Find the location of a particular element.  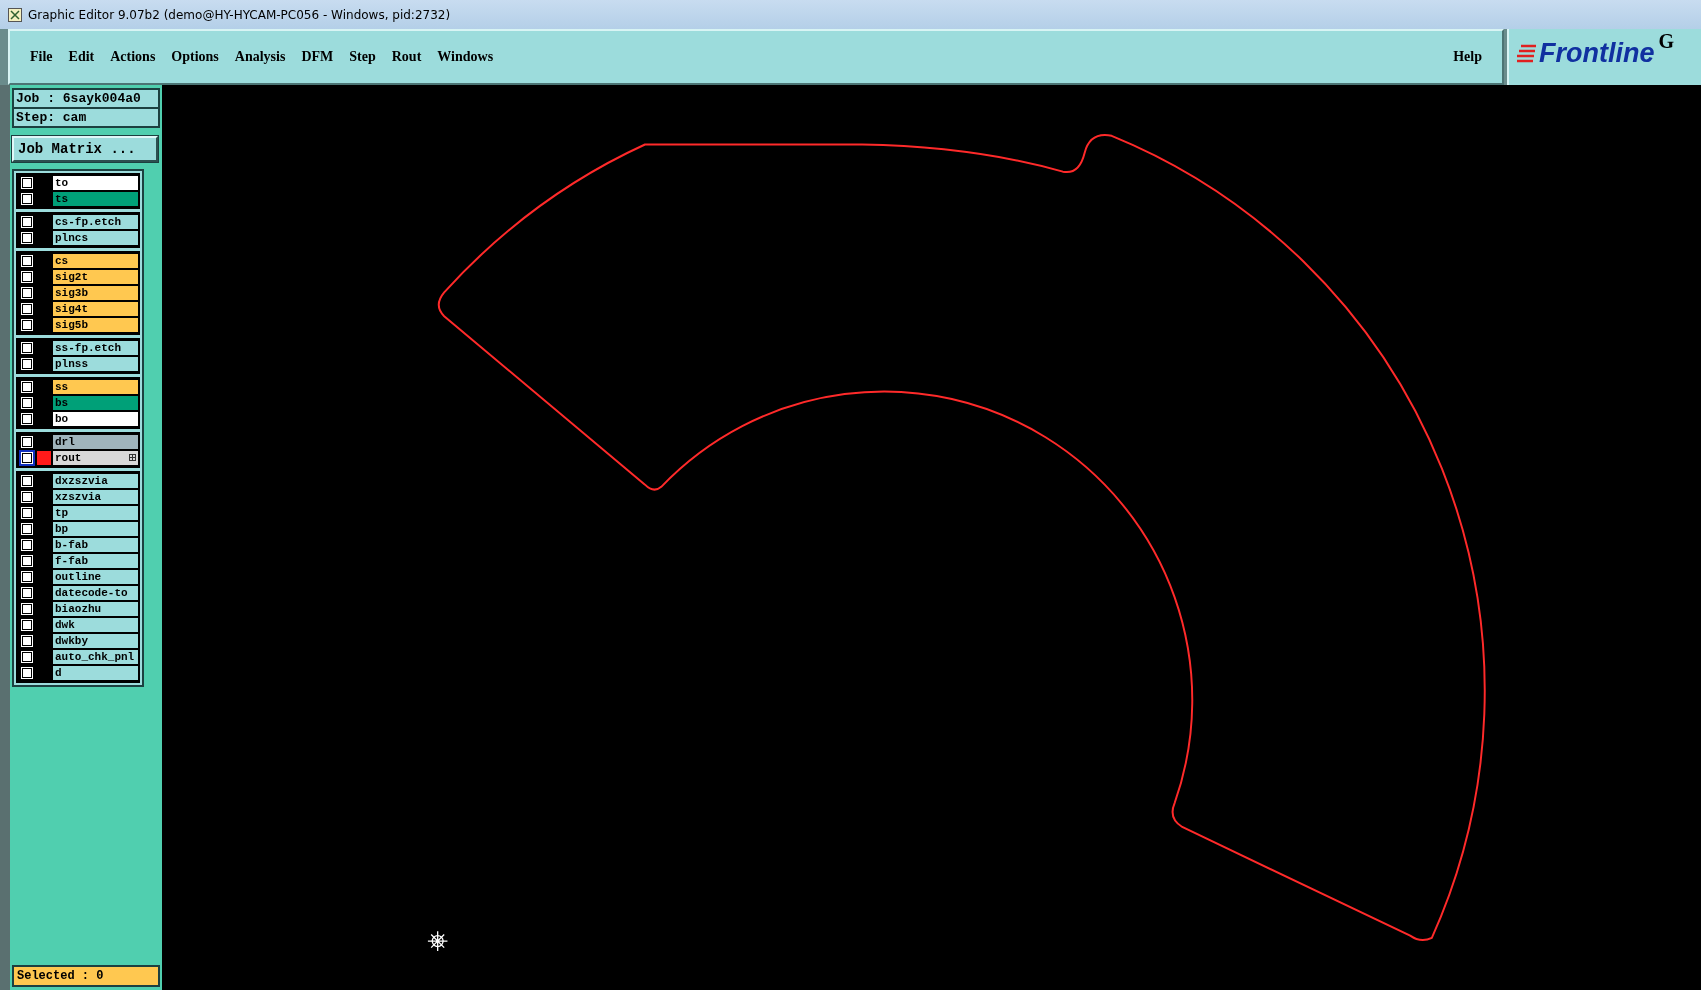

layer-row: plnss is located at coordinates (78, 364).